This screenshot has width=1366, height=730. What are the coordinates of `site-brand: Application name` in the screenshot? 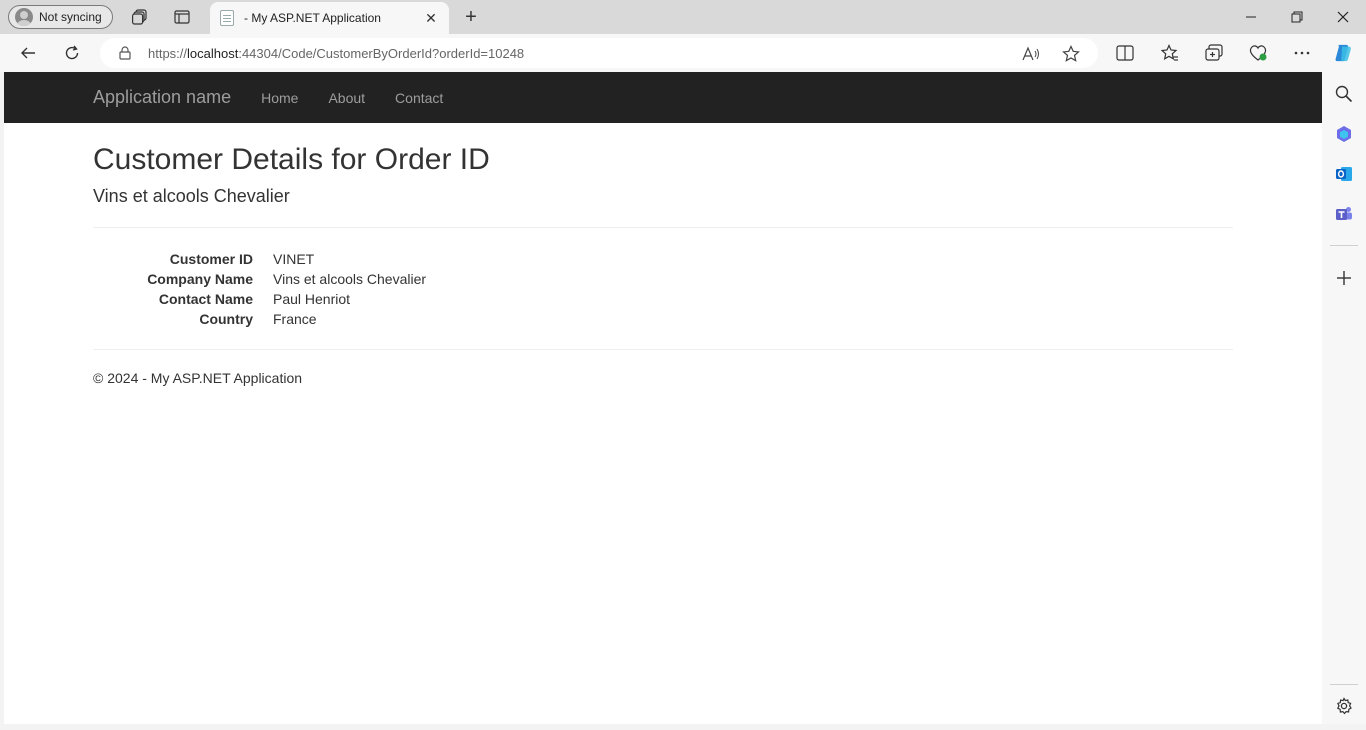 It's located at (162, 97).